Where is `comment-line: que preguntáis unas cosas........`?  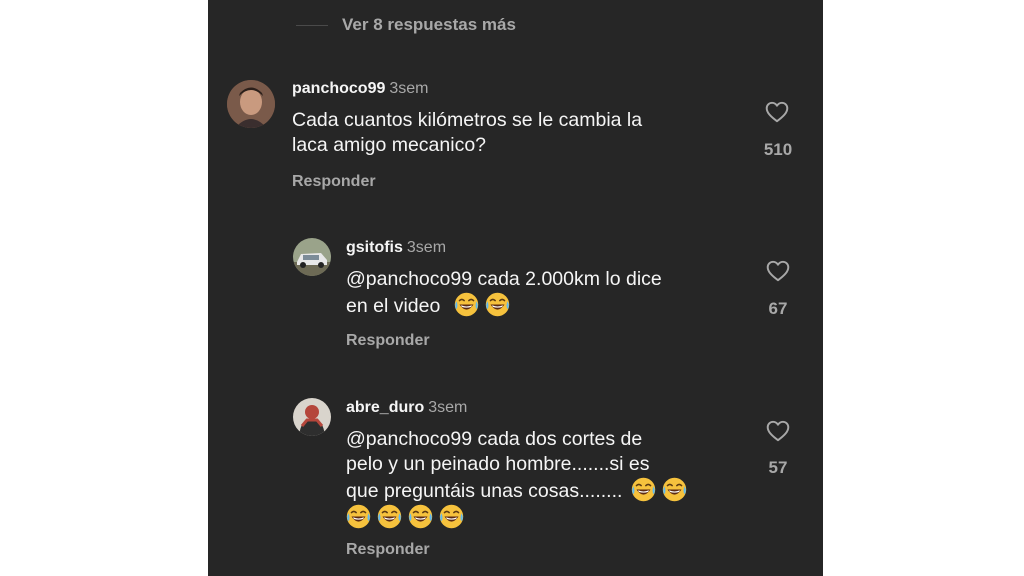 comment-line: que preguntáis unas cosas........ is located at coordinates (484, 491).